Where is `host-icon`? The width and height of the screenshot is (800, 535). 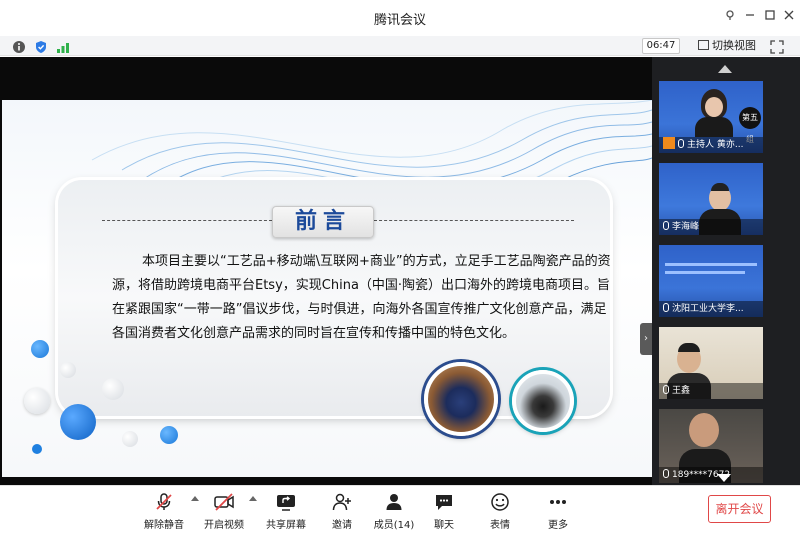 host-icon is located at coordinates (669, 143).